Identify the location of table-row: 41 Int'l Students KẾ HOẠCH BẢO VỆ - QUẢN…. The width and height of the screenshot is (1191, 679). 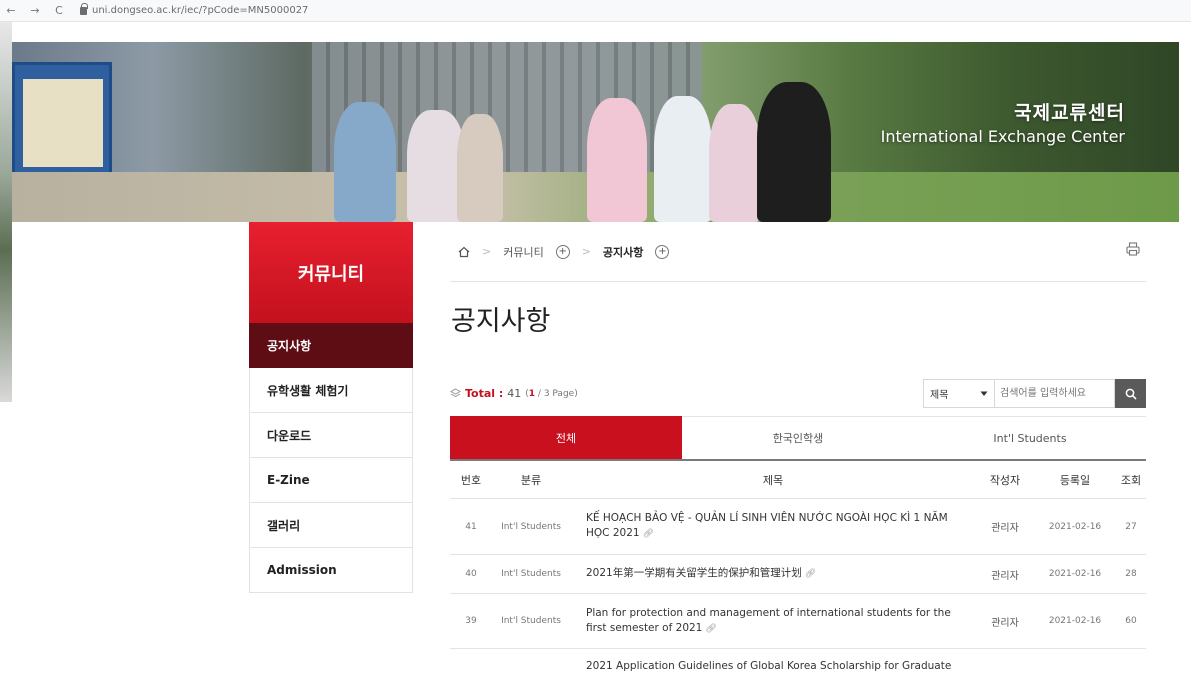
(798, 527).